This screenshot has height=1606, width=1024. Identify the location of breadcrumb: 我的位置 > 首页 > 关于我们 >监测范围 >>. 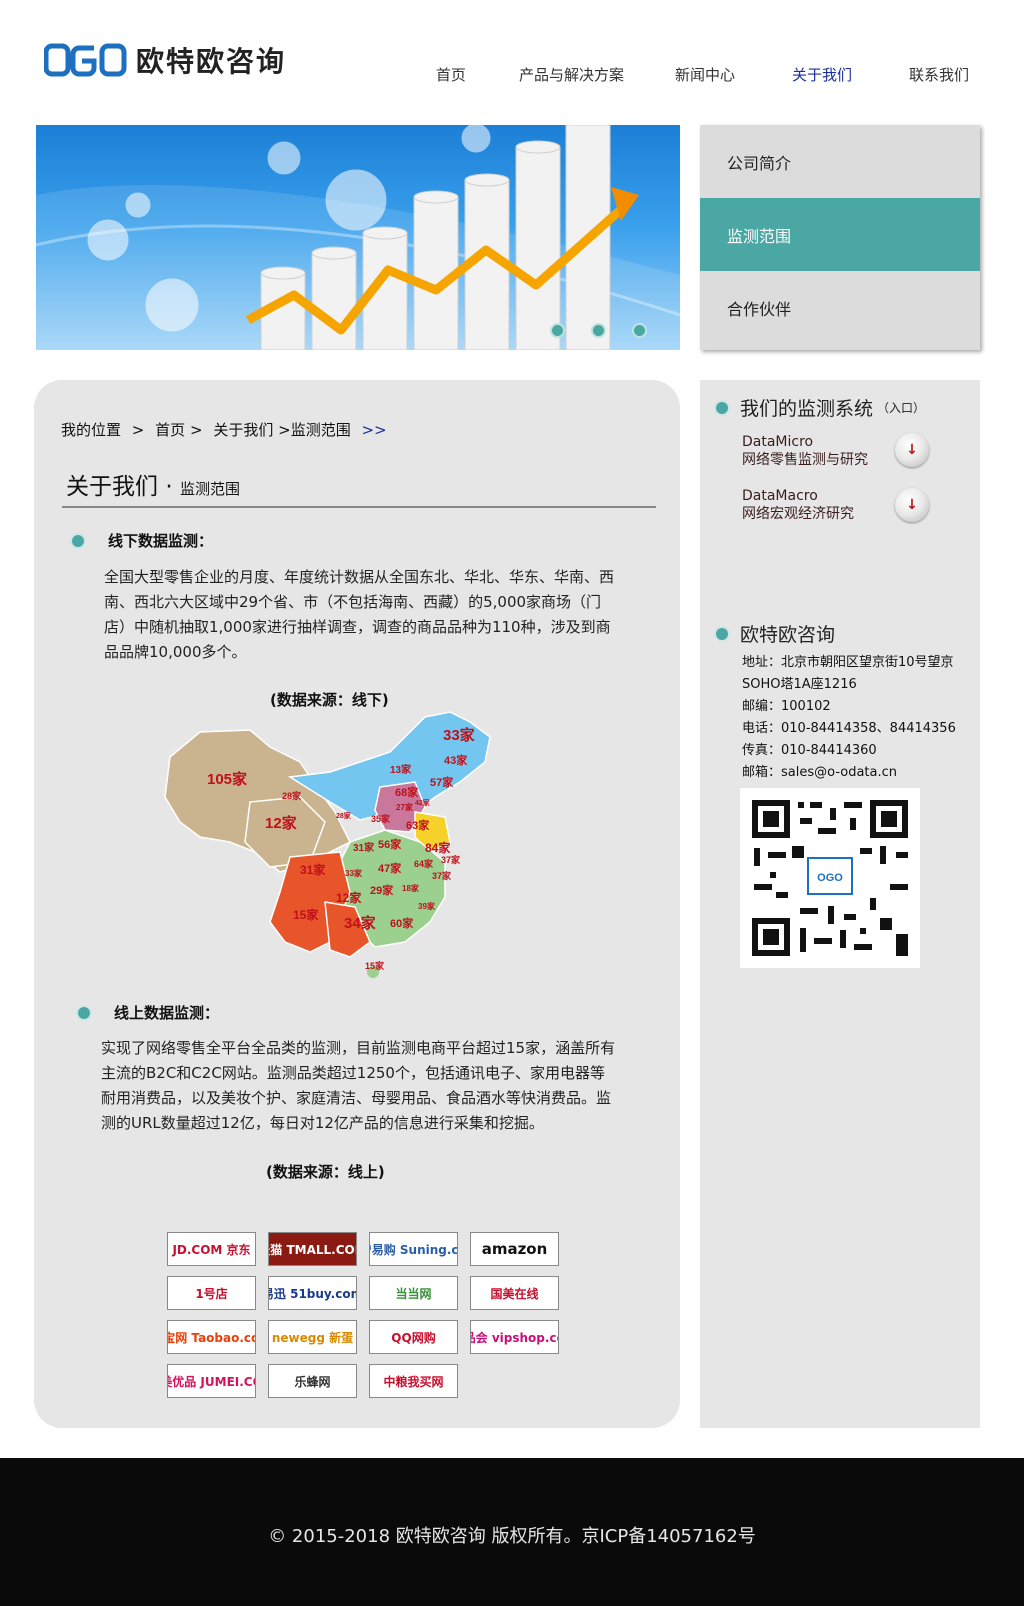
(227, 429).